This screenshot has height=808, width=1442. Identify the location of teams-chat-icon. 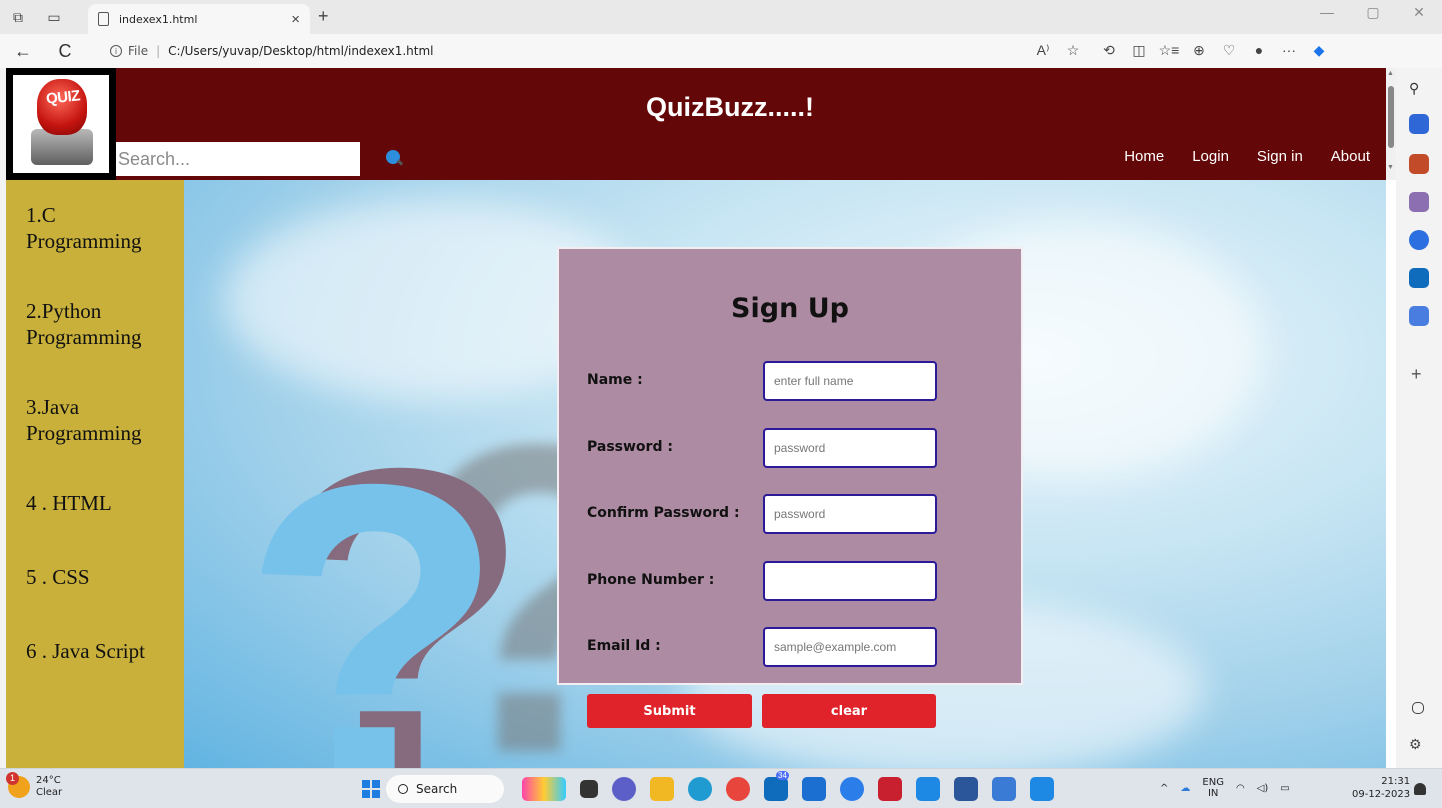
(624, 789).